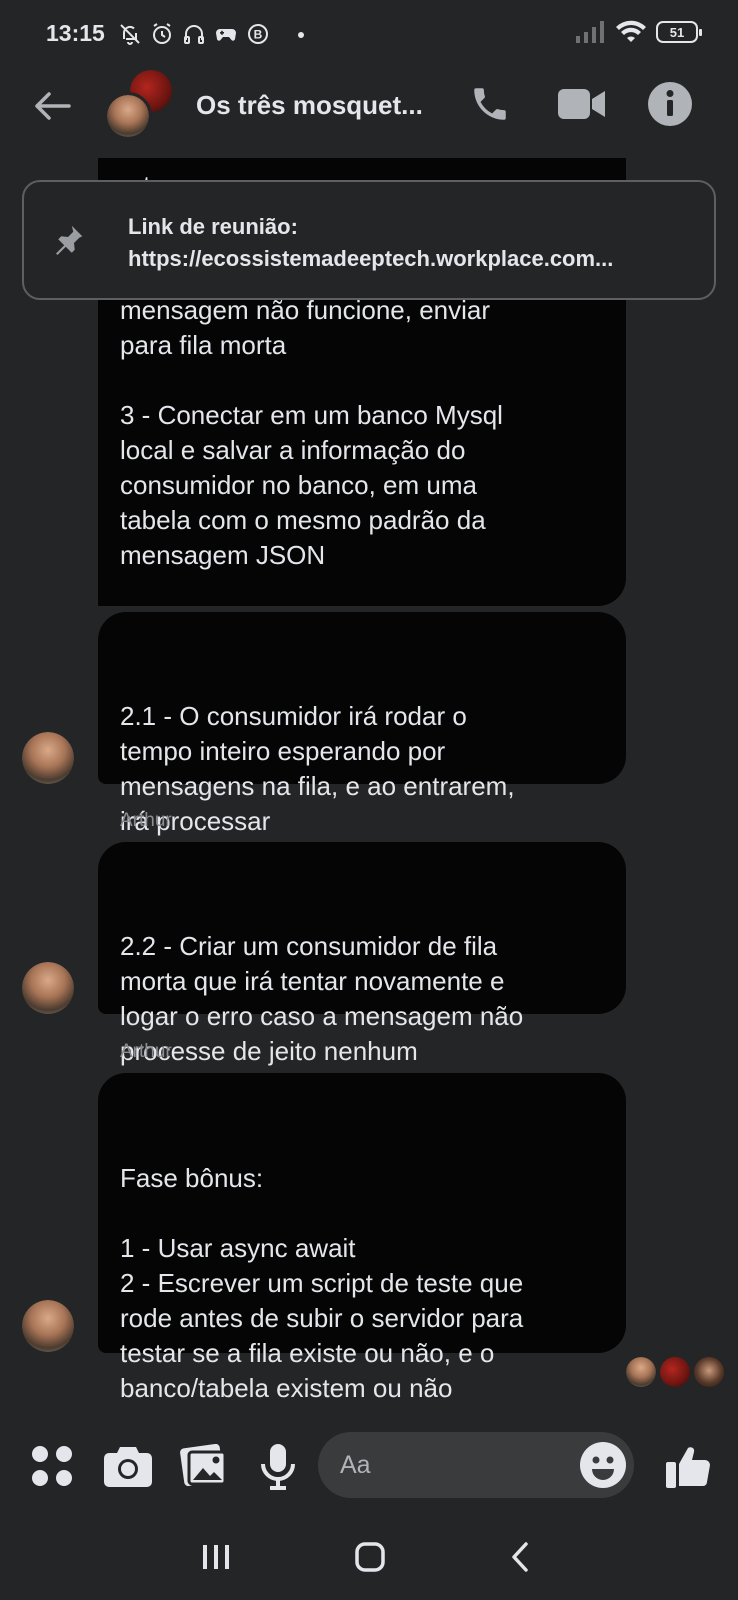 The width and height of the screenshot is (738, 1600). Describe the element at coordinates (603, 1468) in the screenshot. I see `emoji-icon` at that location.